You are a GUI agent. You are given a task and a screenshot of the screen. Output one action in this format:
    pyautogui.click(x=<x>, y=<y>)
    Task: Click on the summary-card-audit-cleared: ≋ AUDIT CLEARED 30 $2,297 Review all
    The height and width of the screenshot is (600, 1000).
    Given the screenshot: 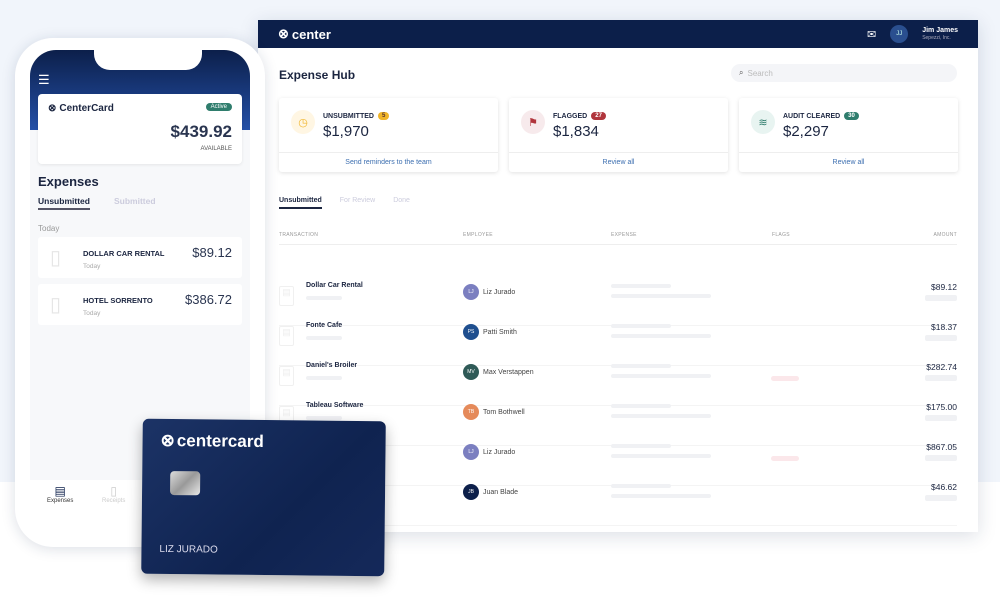 What is the action you would take?
    pyautogui.click(x=848, y=135)
    